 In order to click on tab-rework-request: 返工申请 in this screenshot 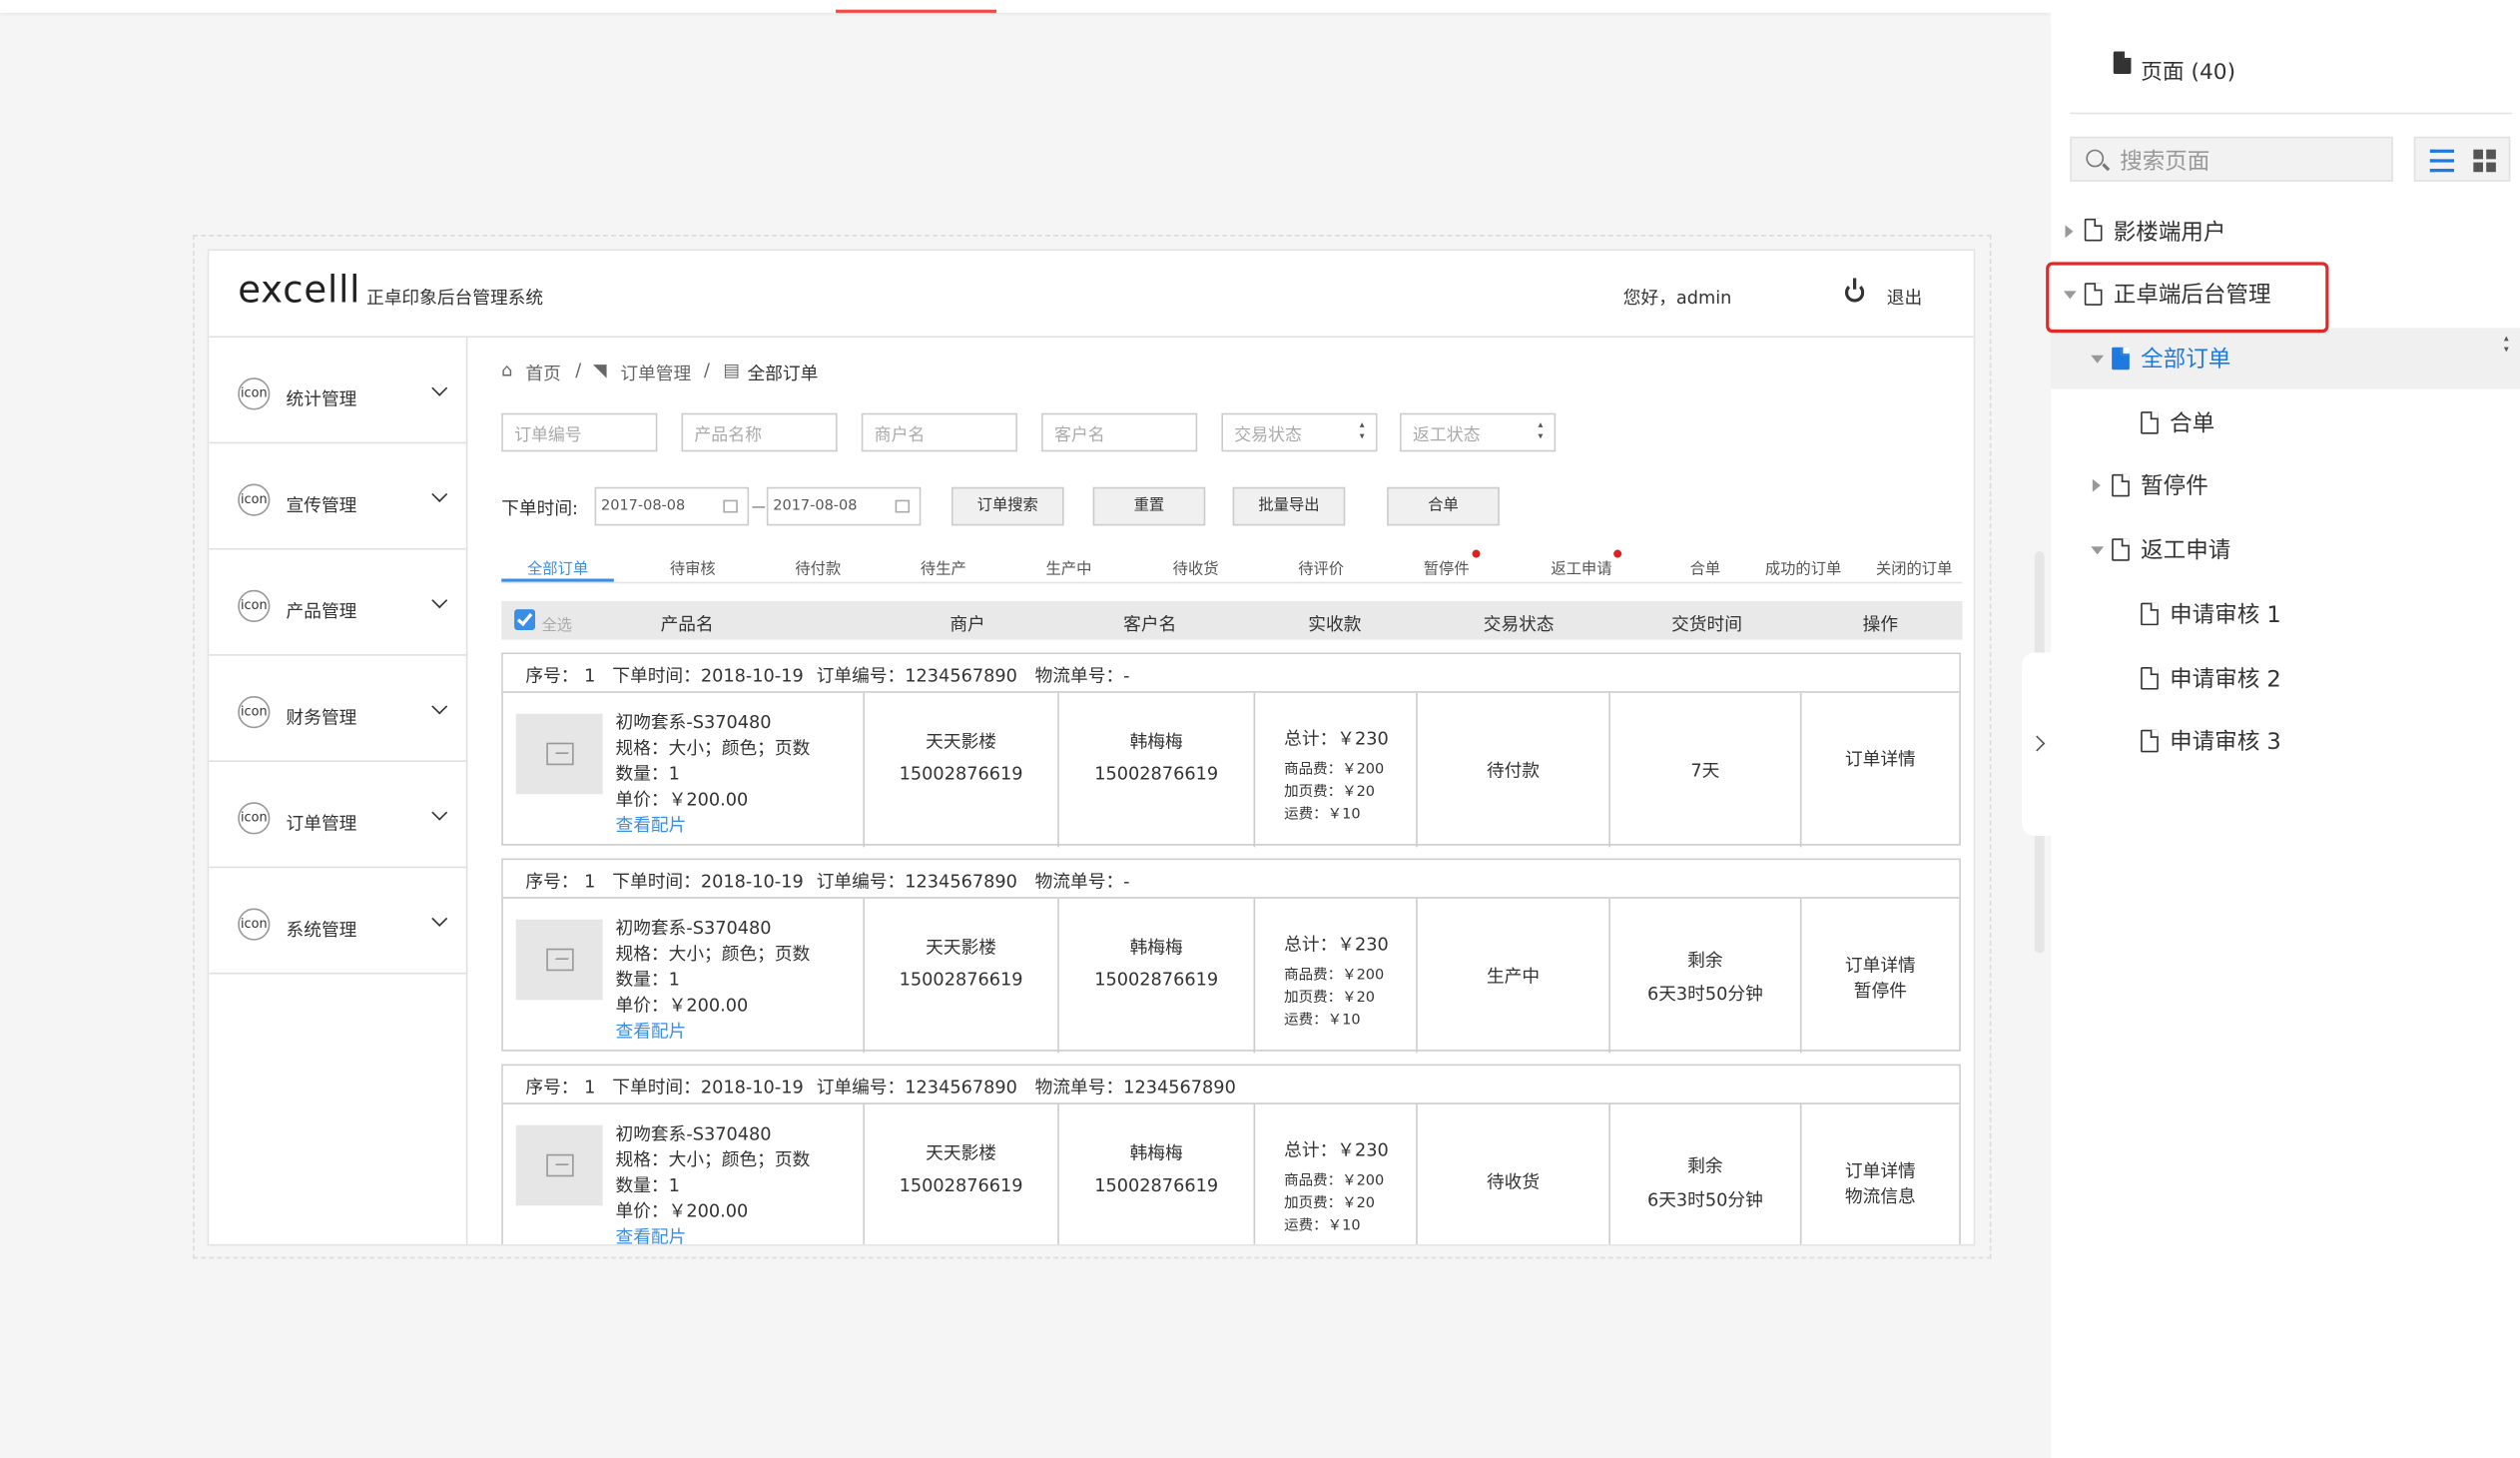, I will do `click(1582, 567)`.